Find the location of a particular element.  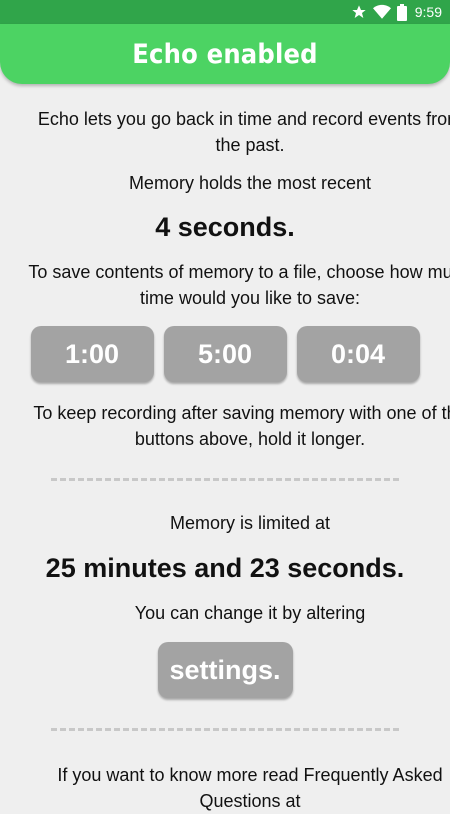

settings-button-wrap: settings. is located at coordinates (225, 670).